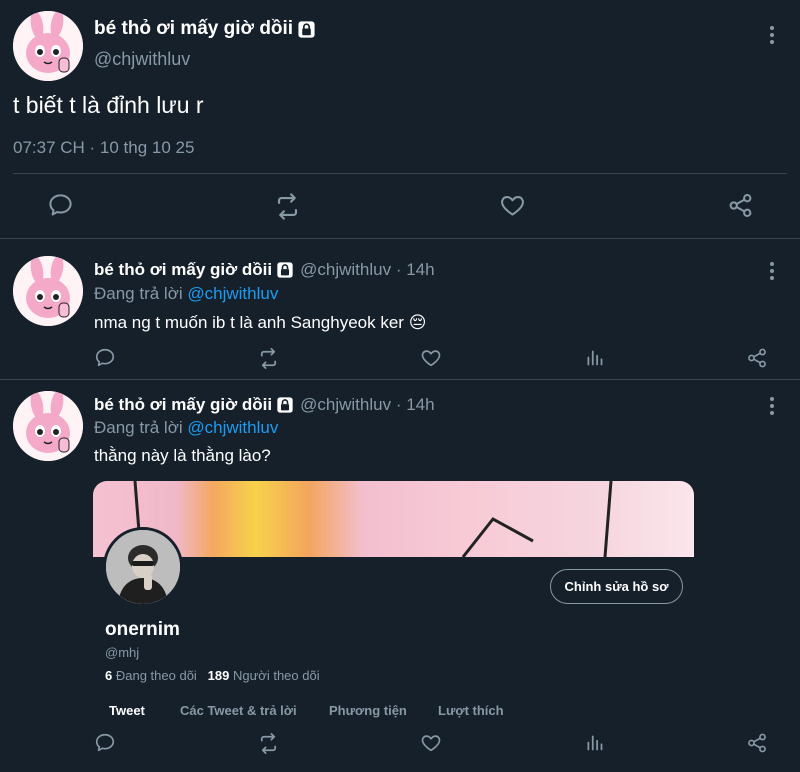  I want to click on profile-banner, so click(393, 519).